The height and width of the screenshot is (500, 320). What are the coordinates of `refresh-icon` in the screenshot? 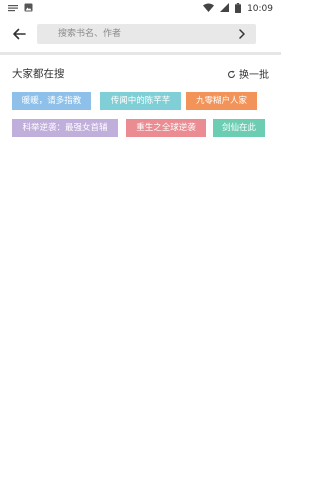 It's located at (231, 73).